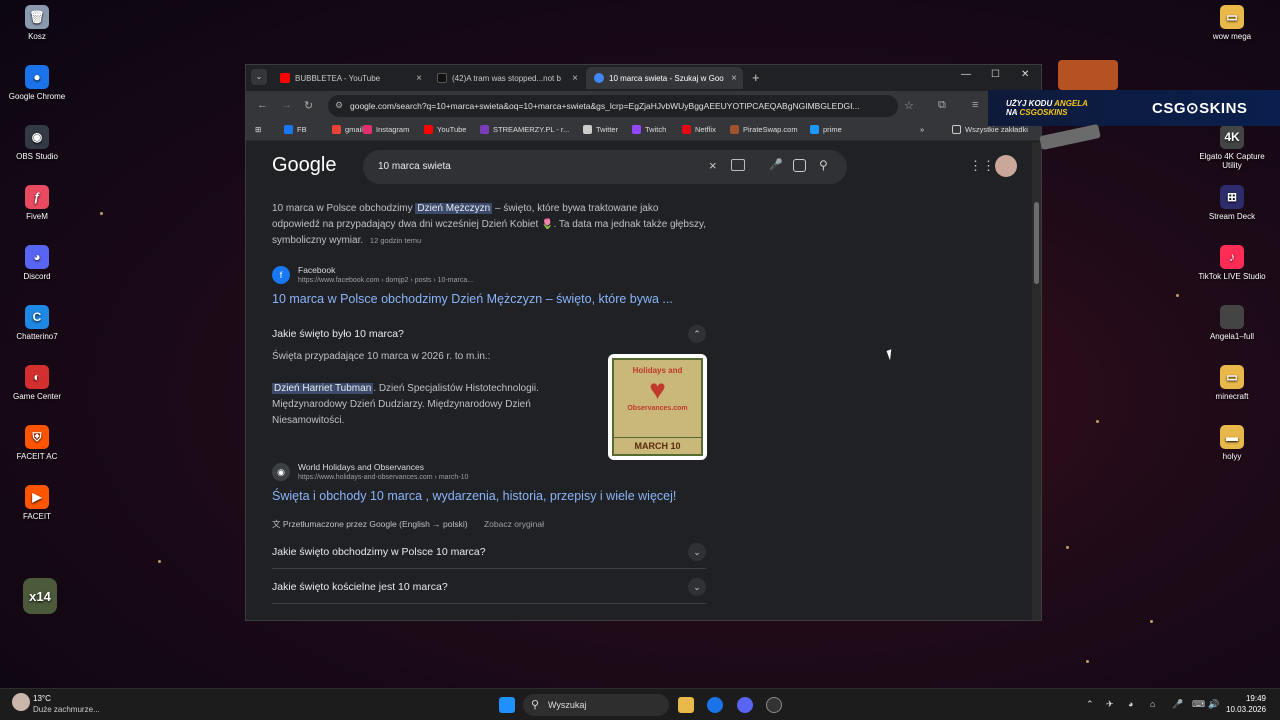 This screenshot has width=1280, height=720. Describe the element at coordinates (995, 74) in the screenshot. I see `maximize-icon: ☐` at that location.